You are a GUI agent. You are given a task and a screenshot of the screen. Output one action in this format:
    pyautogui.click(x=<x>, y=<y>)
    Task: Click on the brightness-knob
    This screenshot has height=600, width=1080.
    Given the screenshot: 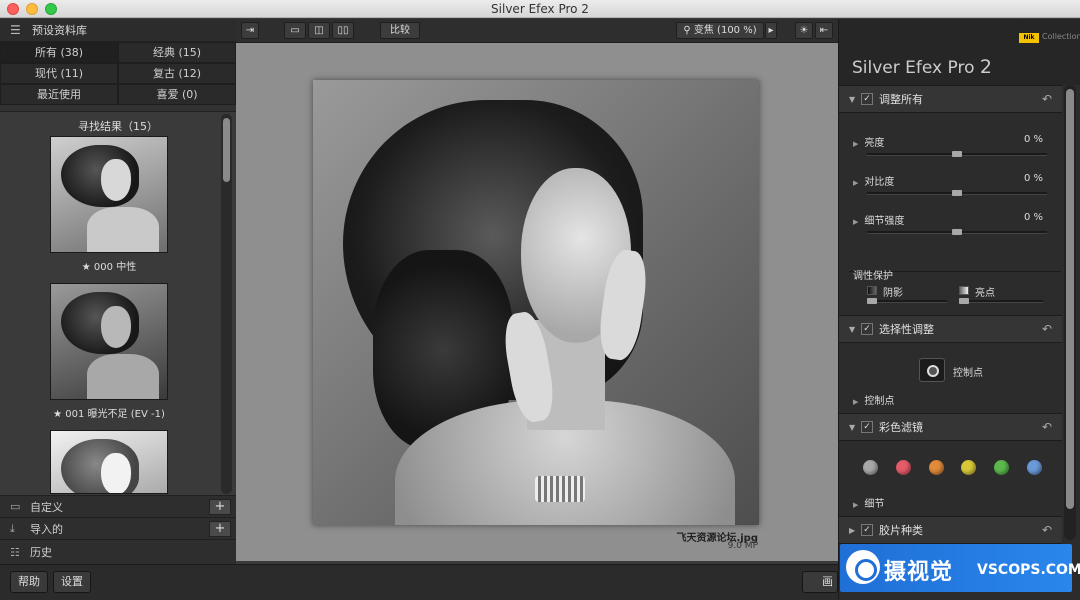 What is the action you would take?
    pyautogui.click(x=957, y=154)
    